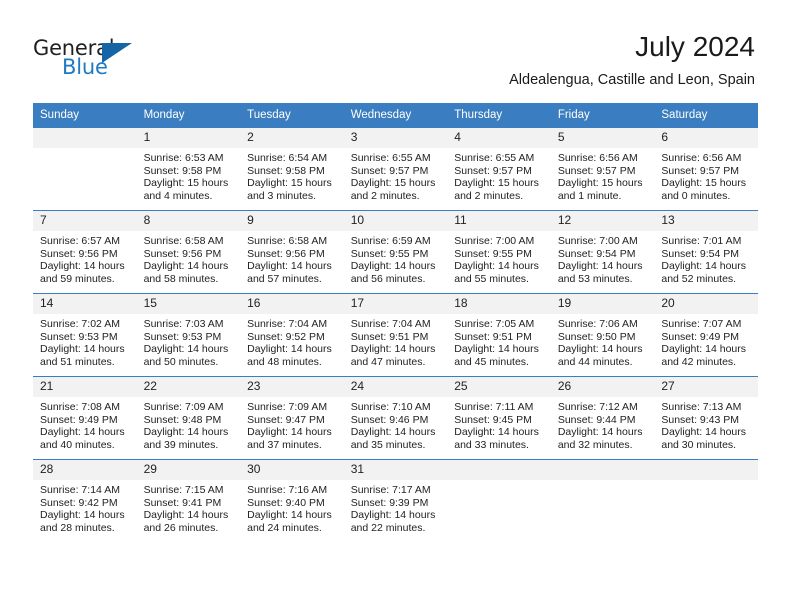 Image resolution: width=792 pixels, height=612 pixels. I want to click on sunset-time: Sunset: 9:49 PM, so click(700, 336).